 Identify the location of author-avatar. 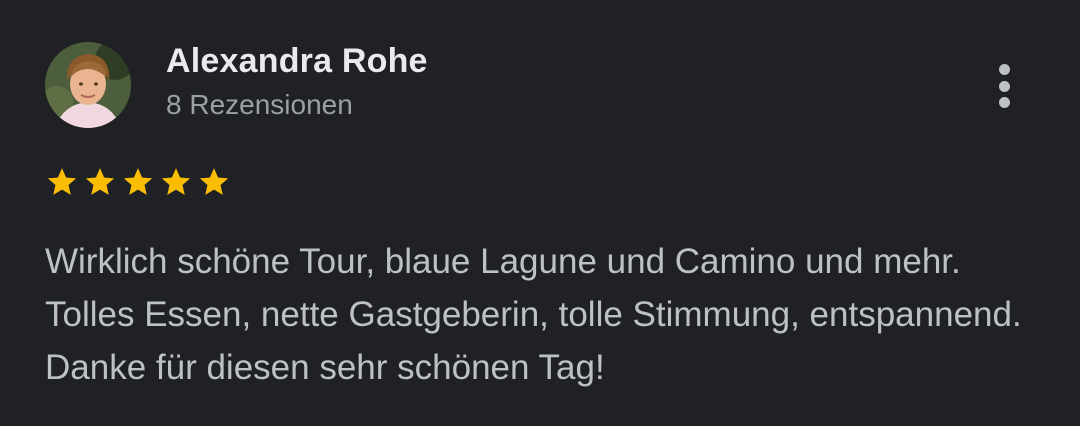
(88, 85).